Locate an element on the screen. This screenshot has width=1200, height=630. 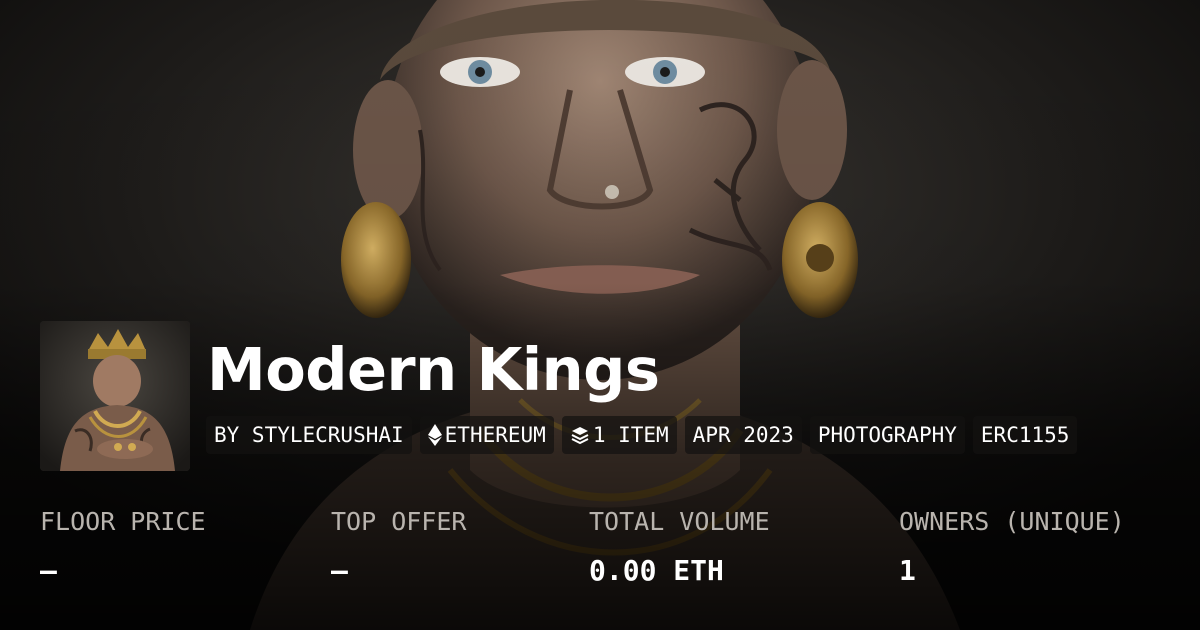
floor-price-label: FLOOR PRICE is located at coordinates (123, 521).